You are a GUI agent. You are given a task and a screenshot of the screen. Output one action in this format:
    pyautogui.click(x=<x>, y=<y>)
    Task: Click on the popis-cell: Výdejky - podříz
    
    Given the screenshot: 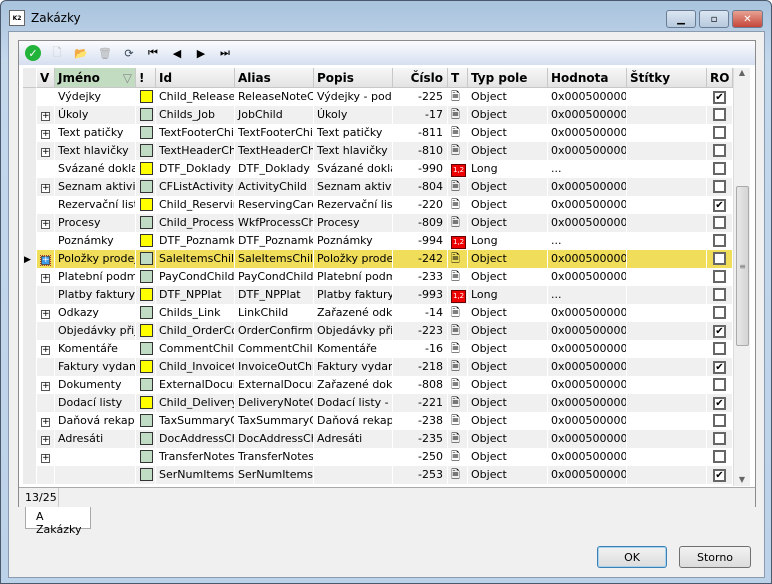 What is the action you would take?
    pyautogui.click(x=353, y=97)
    